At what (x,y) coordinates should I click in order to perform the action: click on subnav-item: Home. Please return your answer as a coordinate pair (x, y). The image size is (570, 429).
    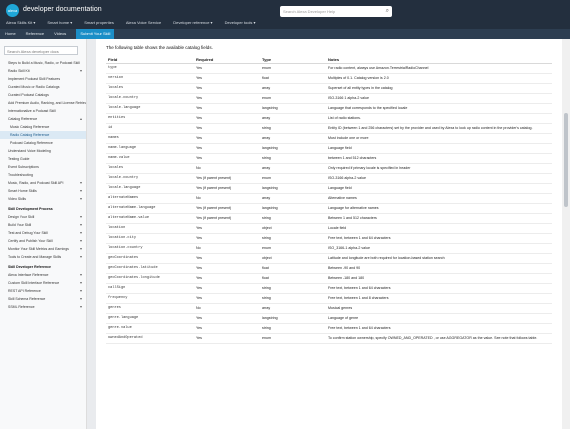
    Looking at the image, I should click on (10, 34).